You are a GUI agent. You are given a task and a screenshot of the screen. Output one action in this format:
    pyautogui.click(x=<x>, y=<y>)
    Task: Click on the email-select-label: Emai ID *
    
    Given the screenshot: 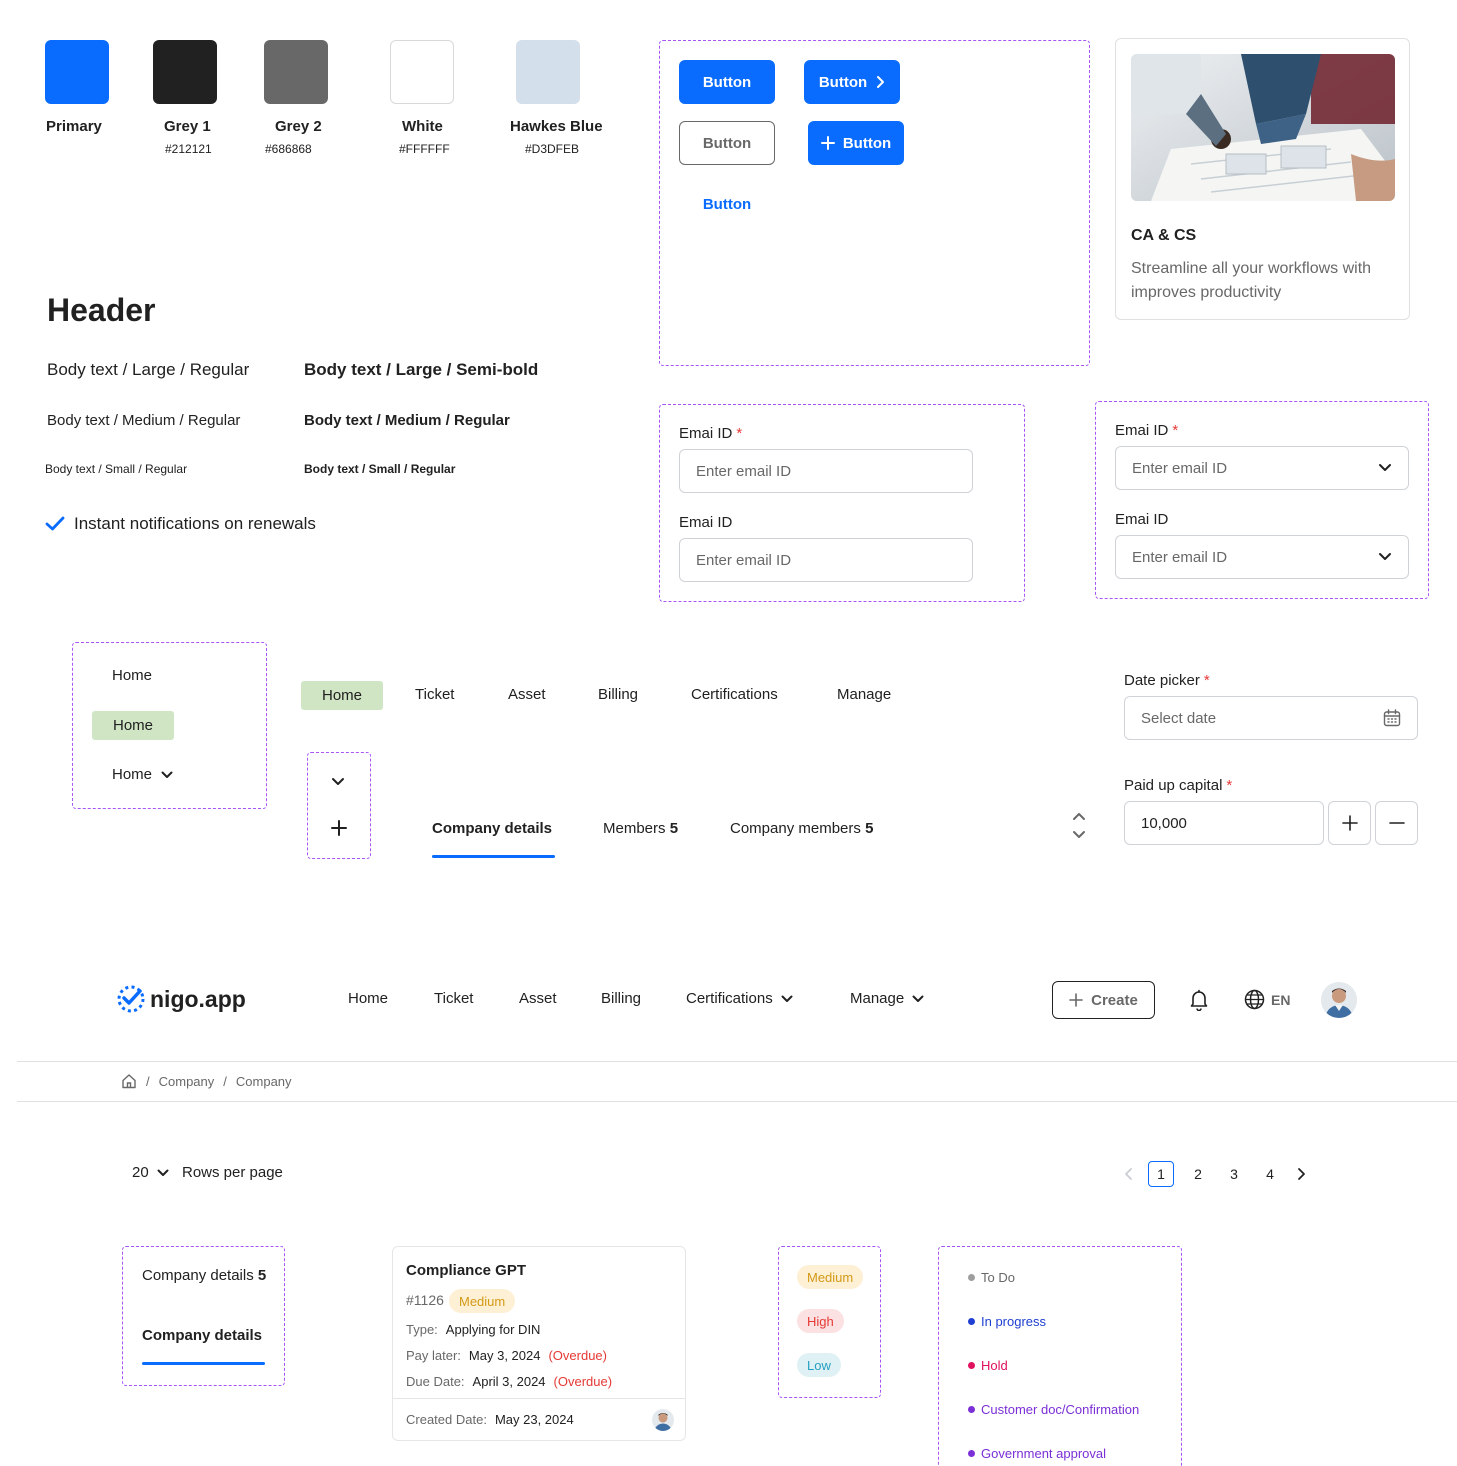 What is the action you would take?
    pyautogui.click(x=1147, y=430)
    